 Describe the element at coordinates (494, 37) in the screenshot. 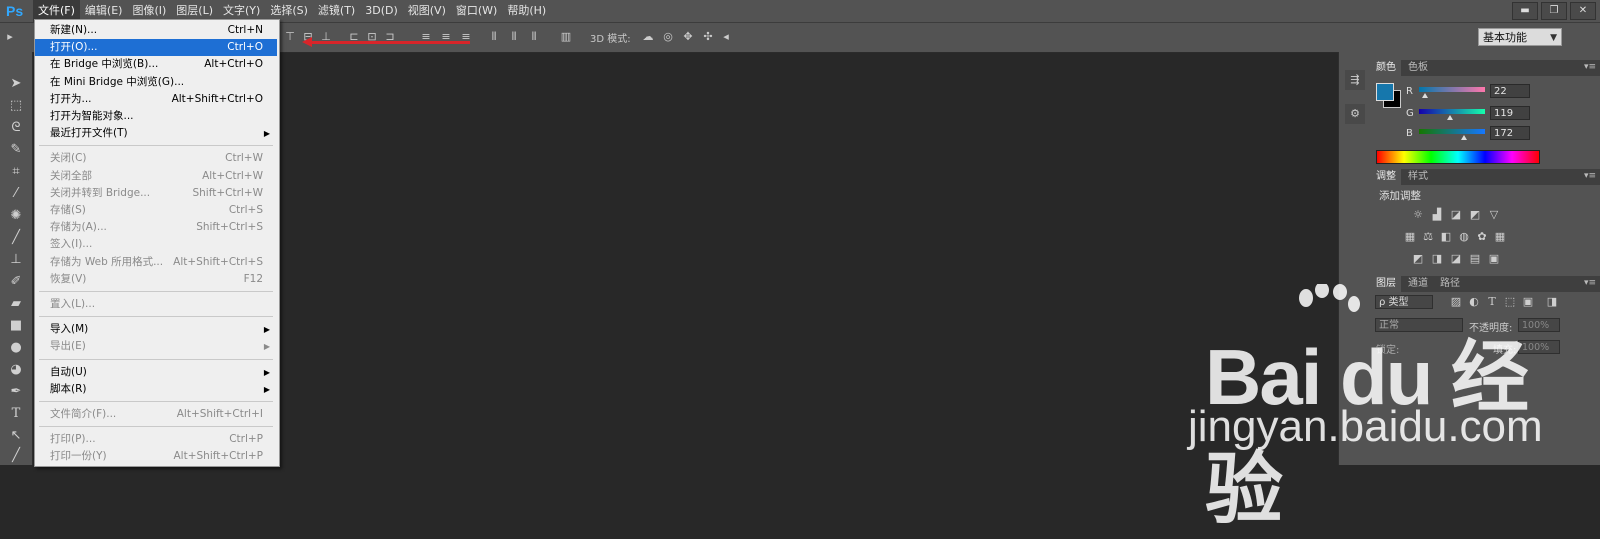

I see `distribute-left-icon: ⫴` at that location.